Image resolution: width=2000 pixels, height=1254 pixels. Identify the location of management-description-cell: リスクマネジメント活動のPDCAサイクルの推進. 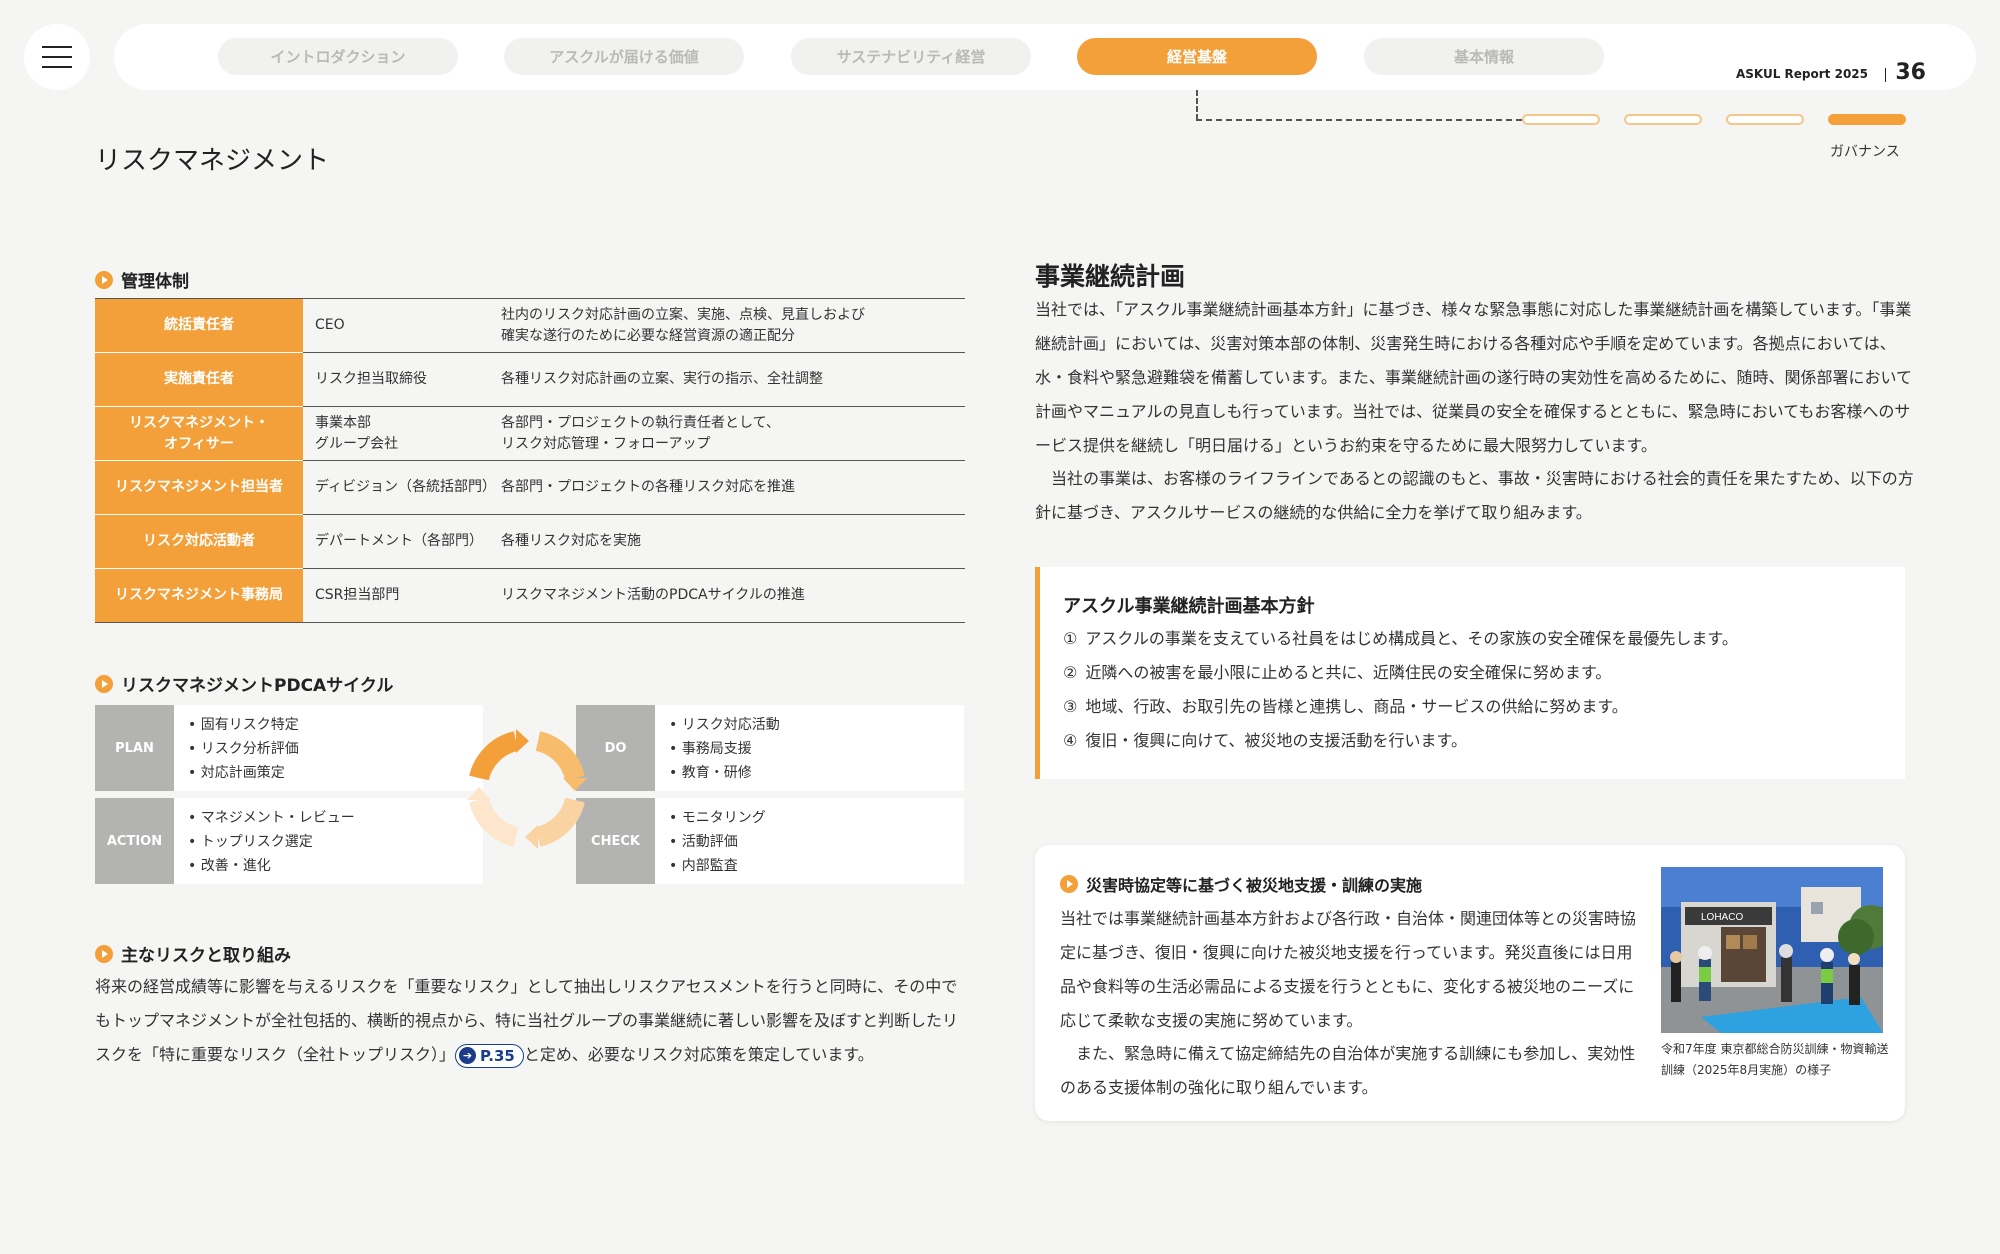
(732, 595).